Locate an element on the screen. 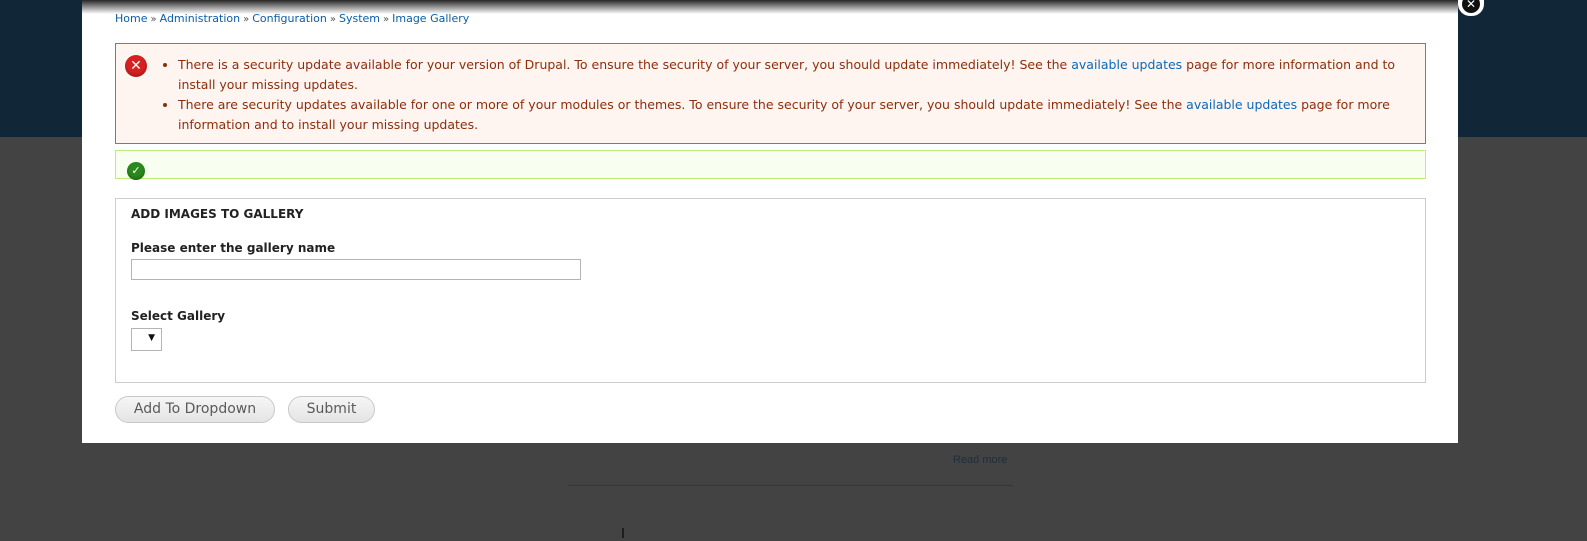 The image size is (1587, 541). breadcrumb-system: System is located at coordinates (359, 18).